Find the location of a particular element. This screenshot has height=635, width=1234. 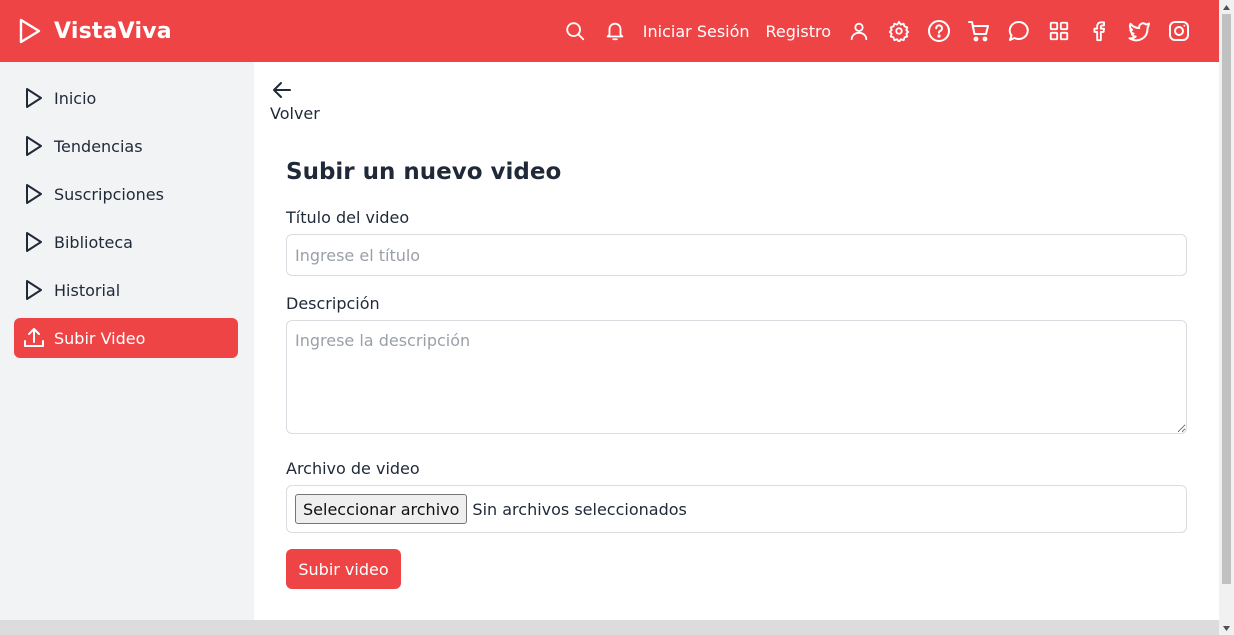

submit-video-button: Subir video is located at coordinates (343, 569).